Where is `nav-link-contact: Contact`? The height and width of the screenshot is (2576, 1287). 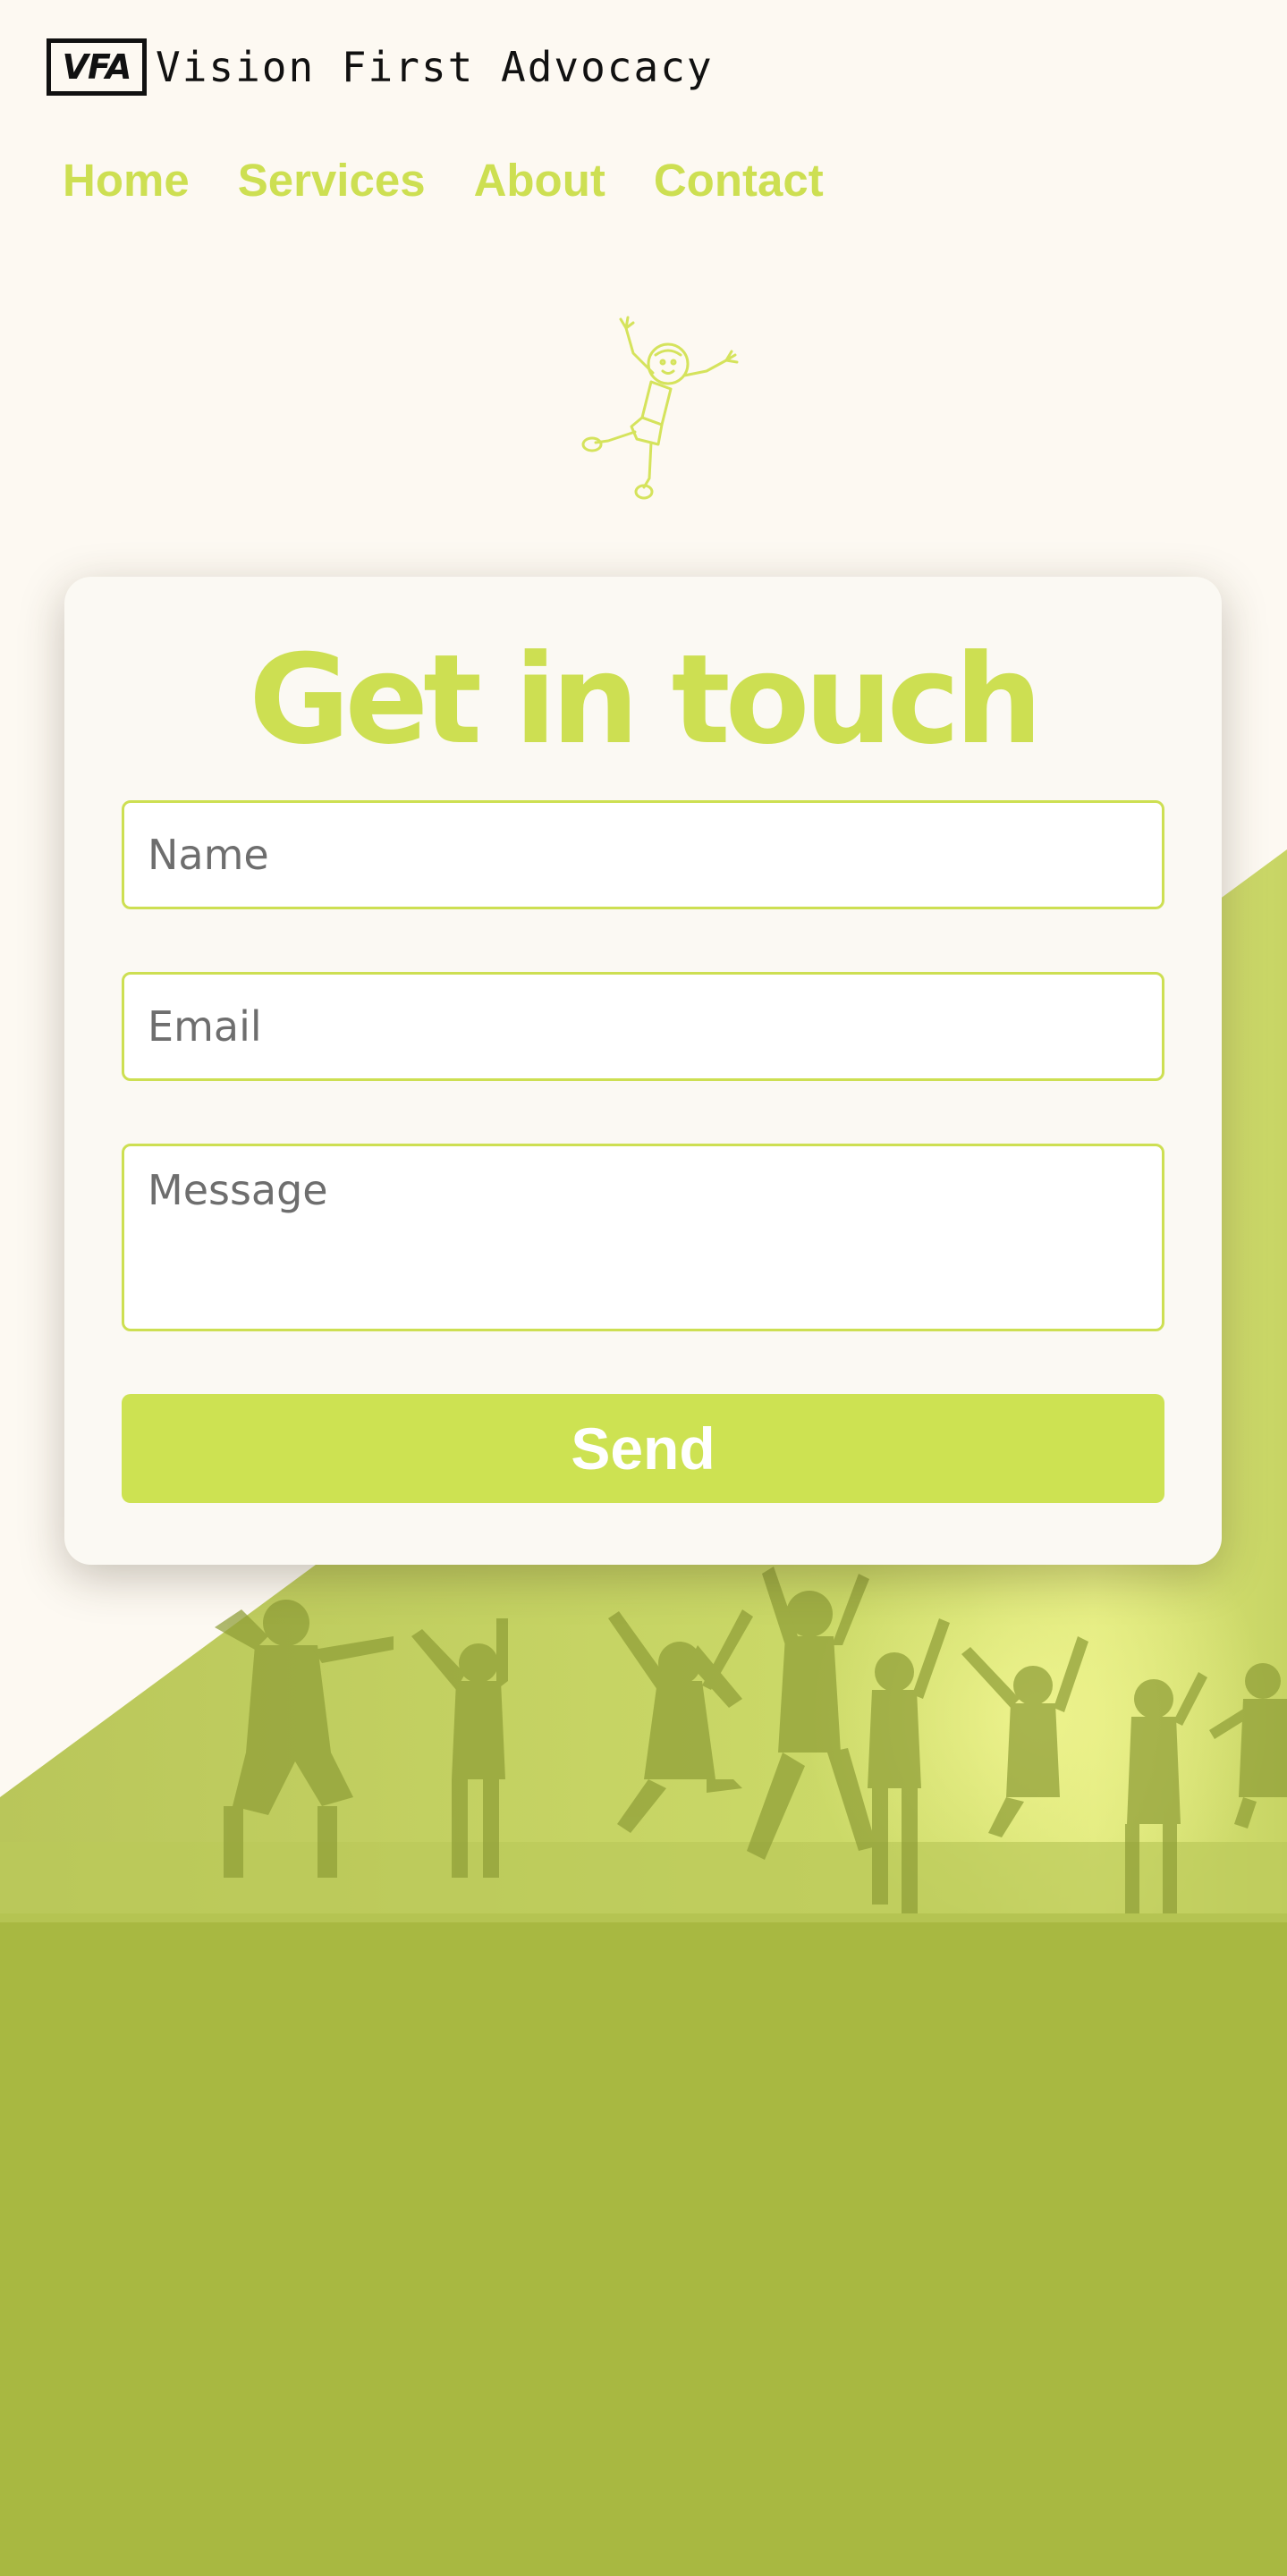 nav-link-contact: Contact is located at coordinates (739, 180).